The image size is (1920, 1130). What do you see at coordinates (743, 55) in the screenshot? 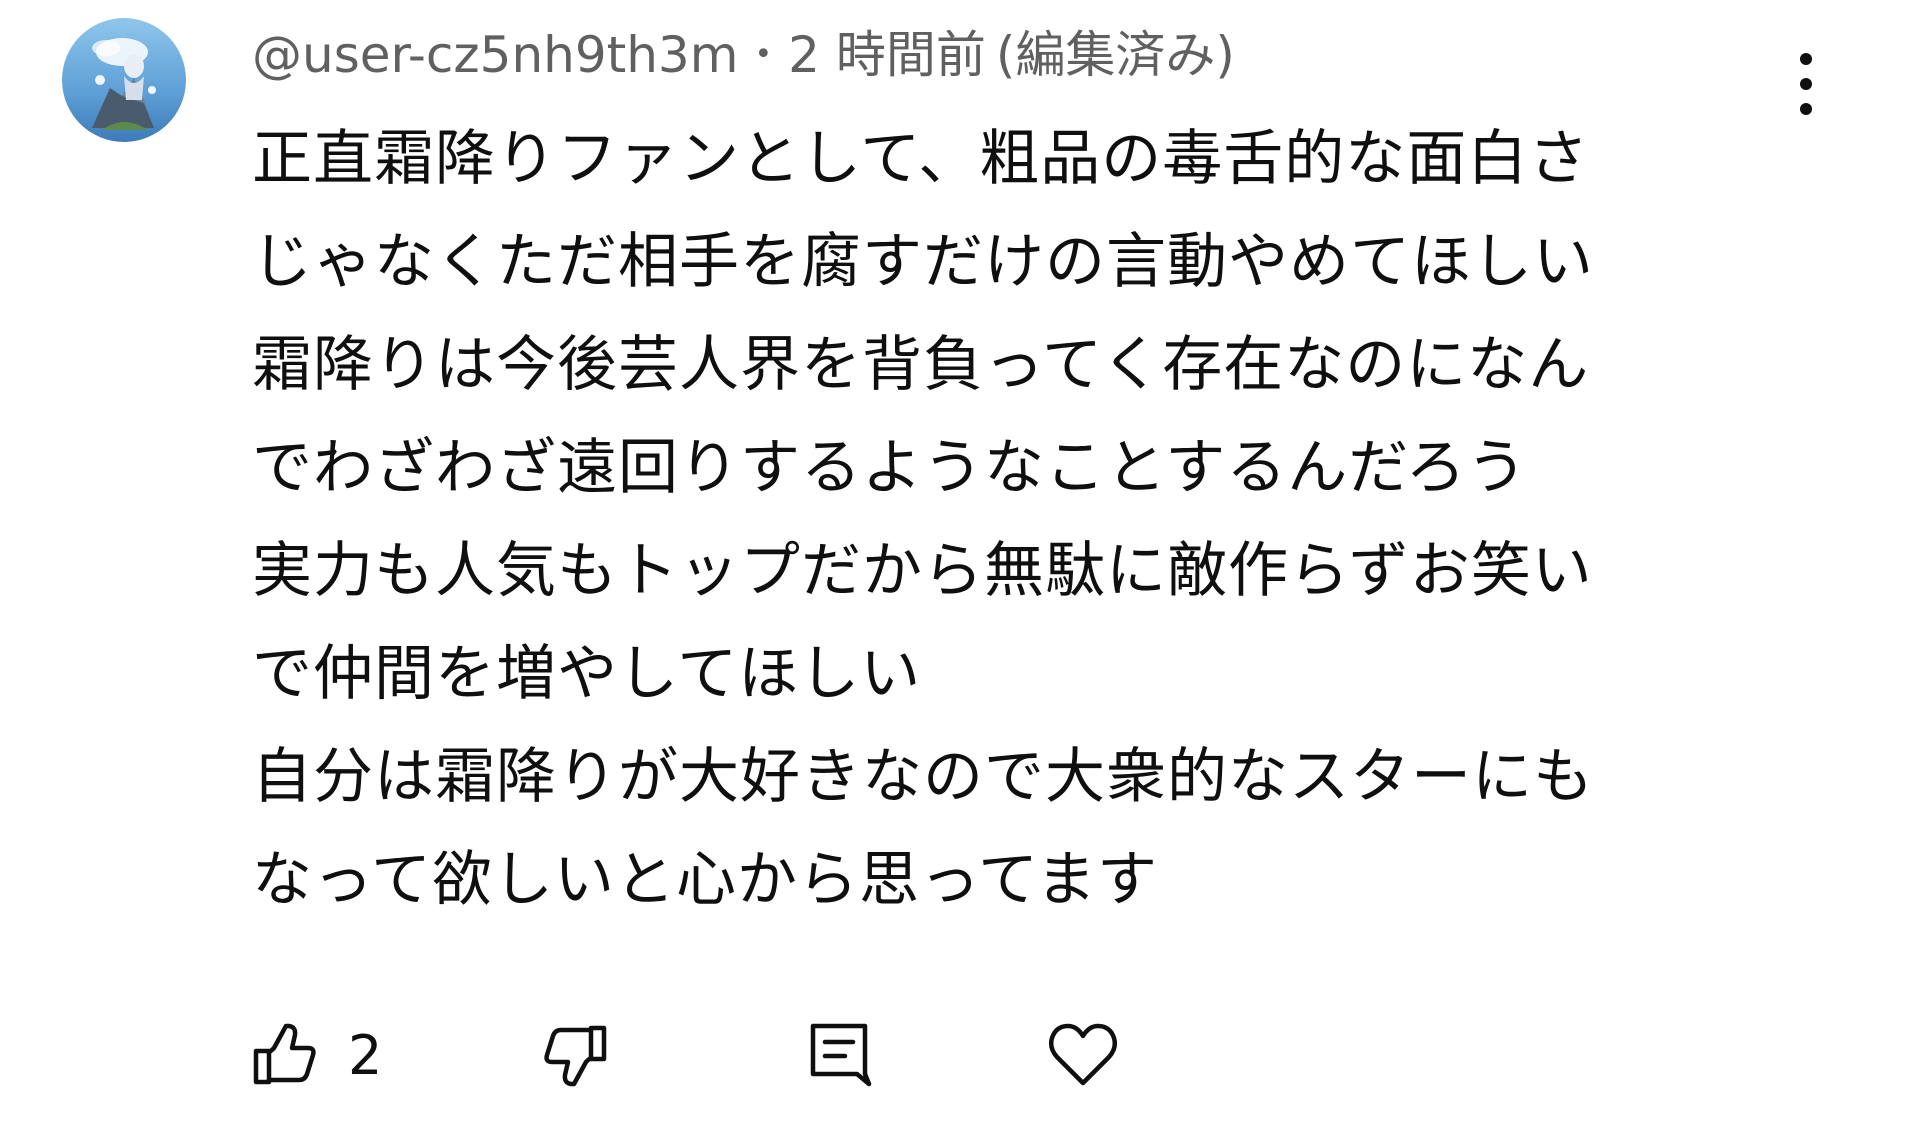
I see `comment-meta: @user-cz5nh9th3m • 2 時間前 (編集済み)` at bounding box center [743, 55].